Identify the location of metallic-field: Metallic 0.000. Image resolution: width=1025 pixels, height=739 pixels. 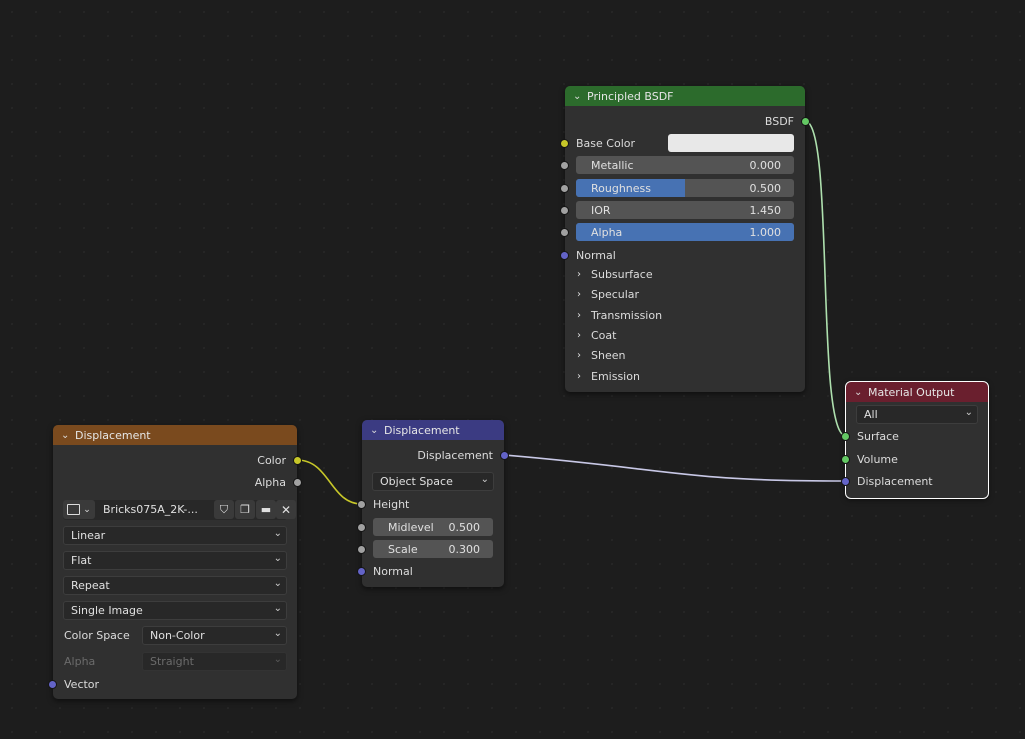
(685, 165).